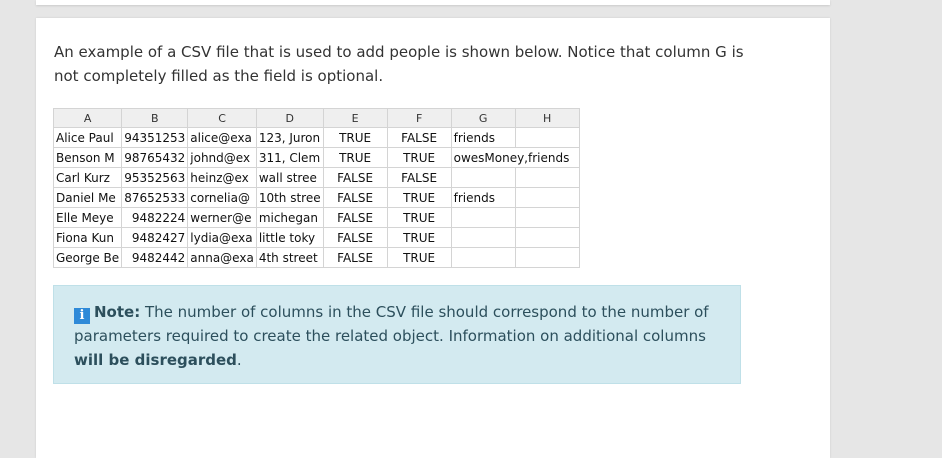  What do you see at coordinates (289, 137) in the screenshot?
I see `address-cell: 123, Juron` at bounding box center [289, 137].